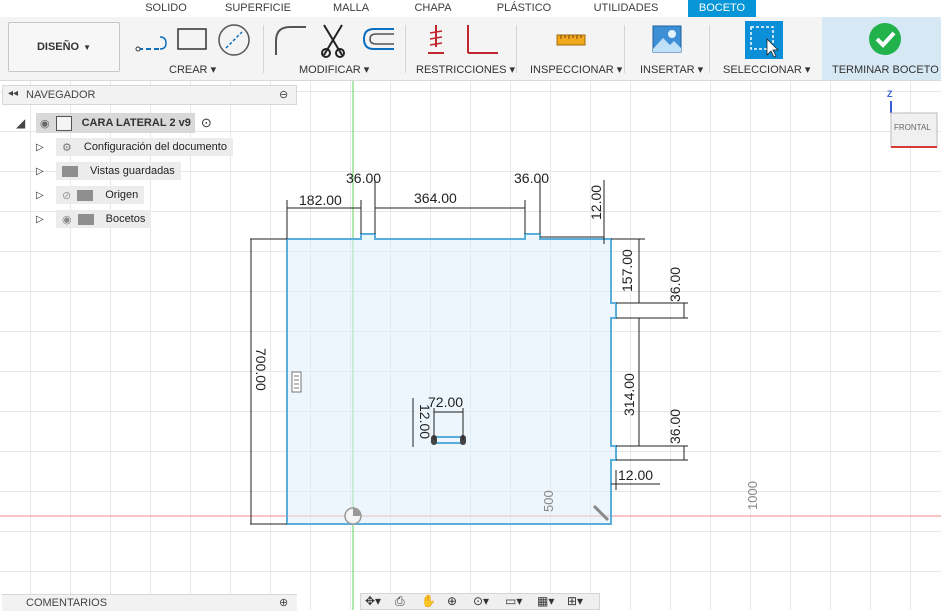  What do you see at coordinates (296, 382) in the screenshot?
I see `vertical-constraint-icon` at bounding box center [296, 382].